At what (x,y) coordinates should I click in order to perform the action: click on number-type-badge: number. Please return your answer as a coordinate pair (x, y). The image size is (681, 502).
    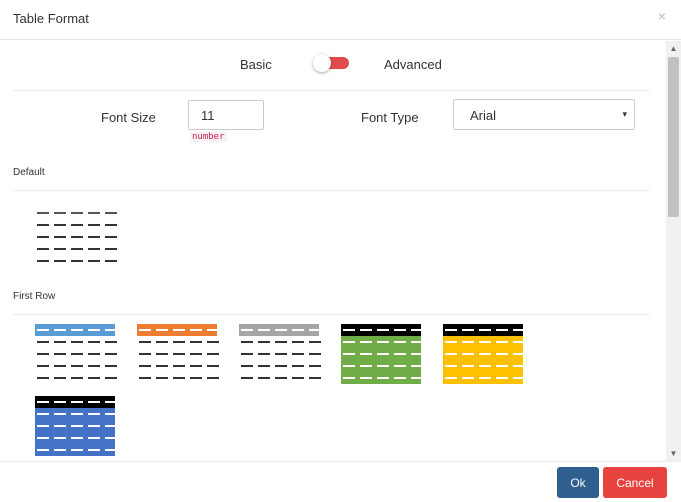
    Looking at the image, I should click on (208, 137).